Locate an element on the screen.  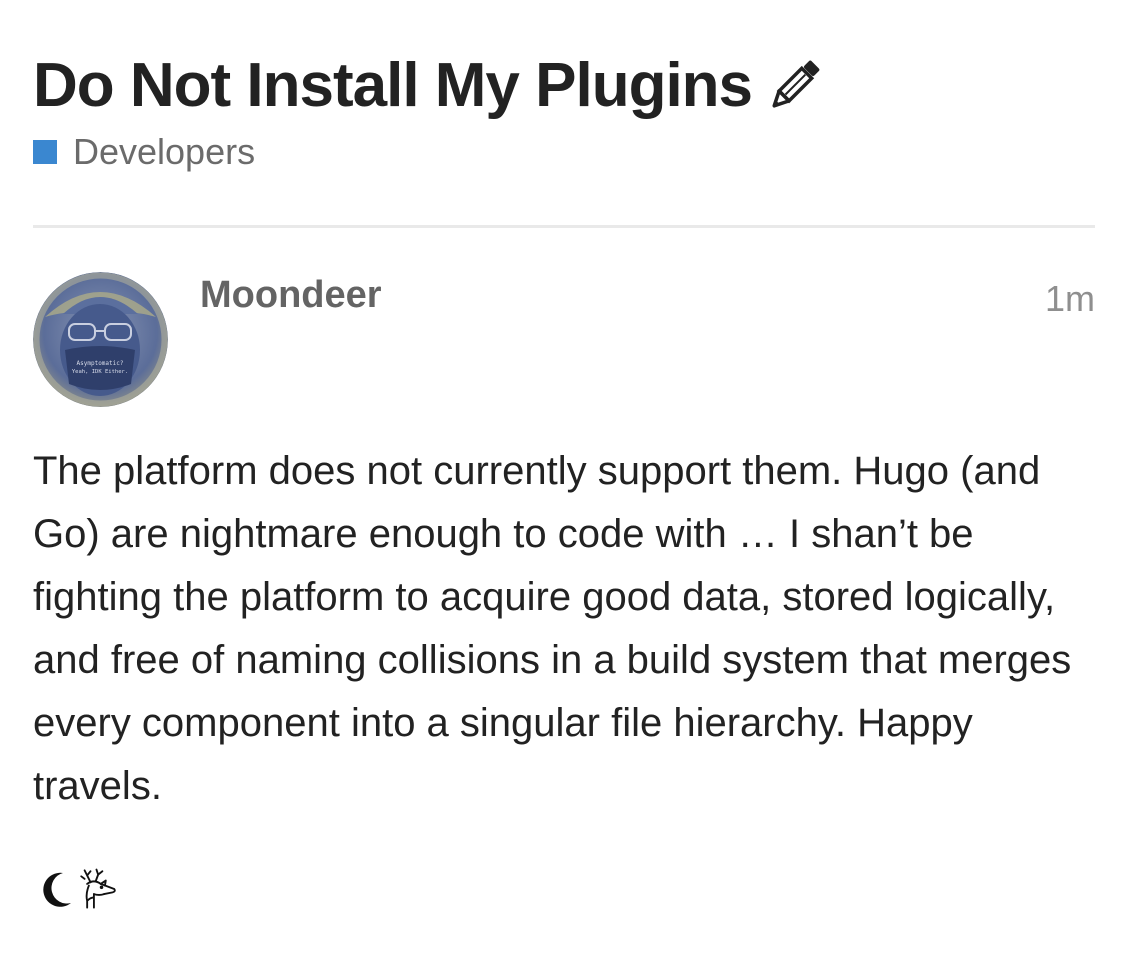
post-author: Moondeer is located at coordinates (291, 295).